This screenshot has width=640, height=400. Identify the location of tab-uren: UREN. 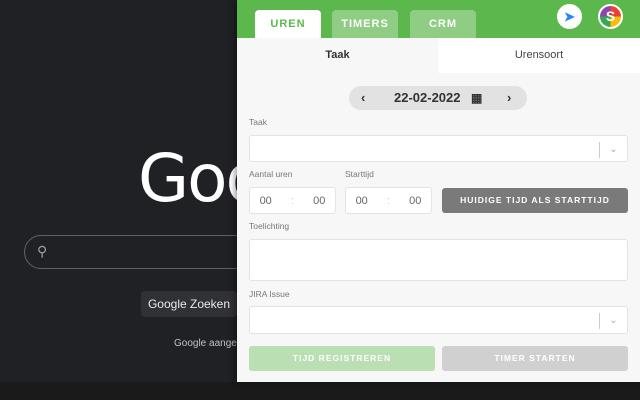
(288, 24).